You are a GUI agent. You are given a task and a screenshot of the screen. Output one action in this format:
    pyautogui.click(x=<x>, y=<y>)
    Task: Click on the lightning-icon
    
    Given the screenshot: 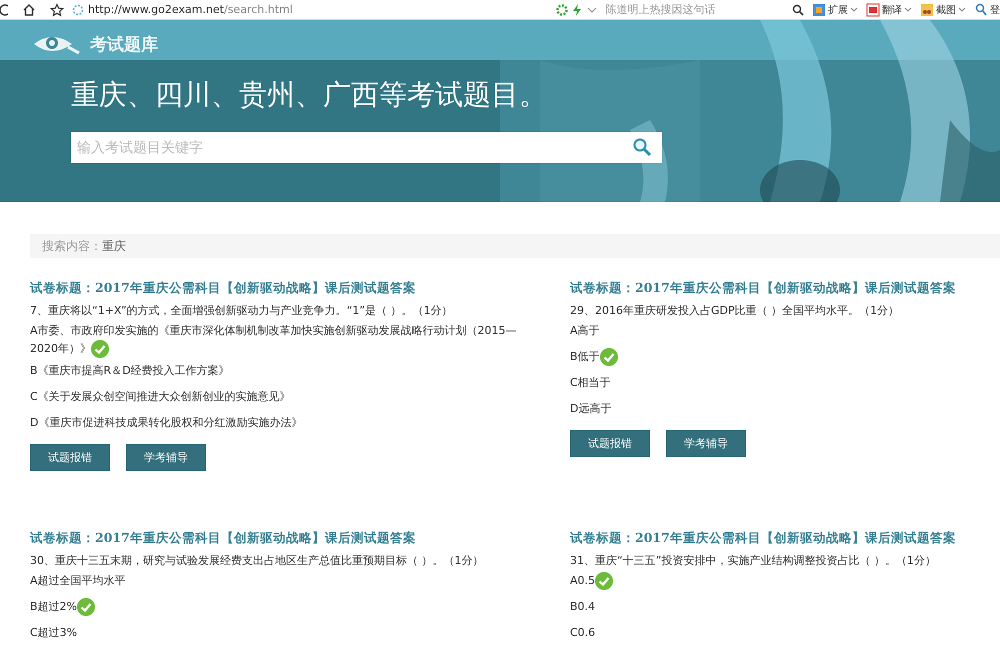 What is the action you would take?
    pyautogui.click(x=577, y=10)
    